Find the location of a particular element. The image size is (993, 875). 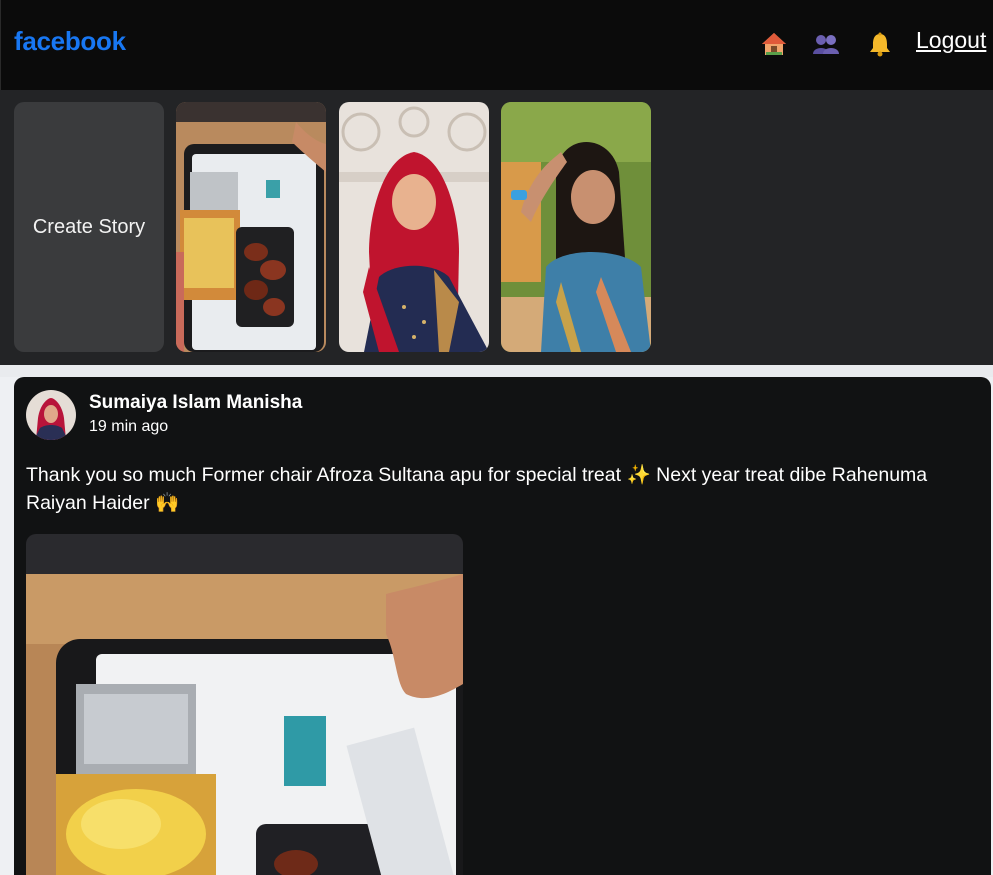

brand-logo: facebook is located at coordinates (70, 41).